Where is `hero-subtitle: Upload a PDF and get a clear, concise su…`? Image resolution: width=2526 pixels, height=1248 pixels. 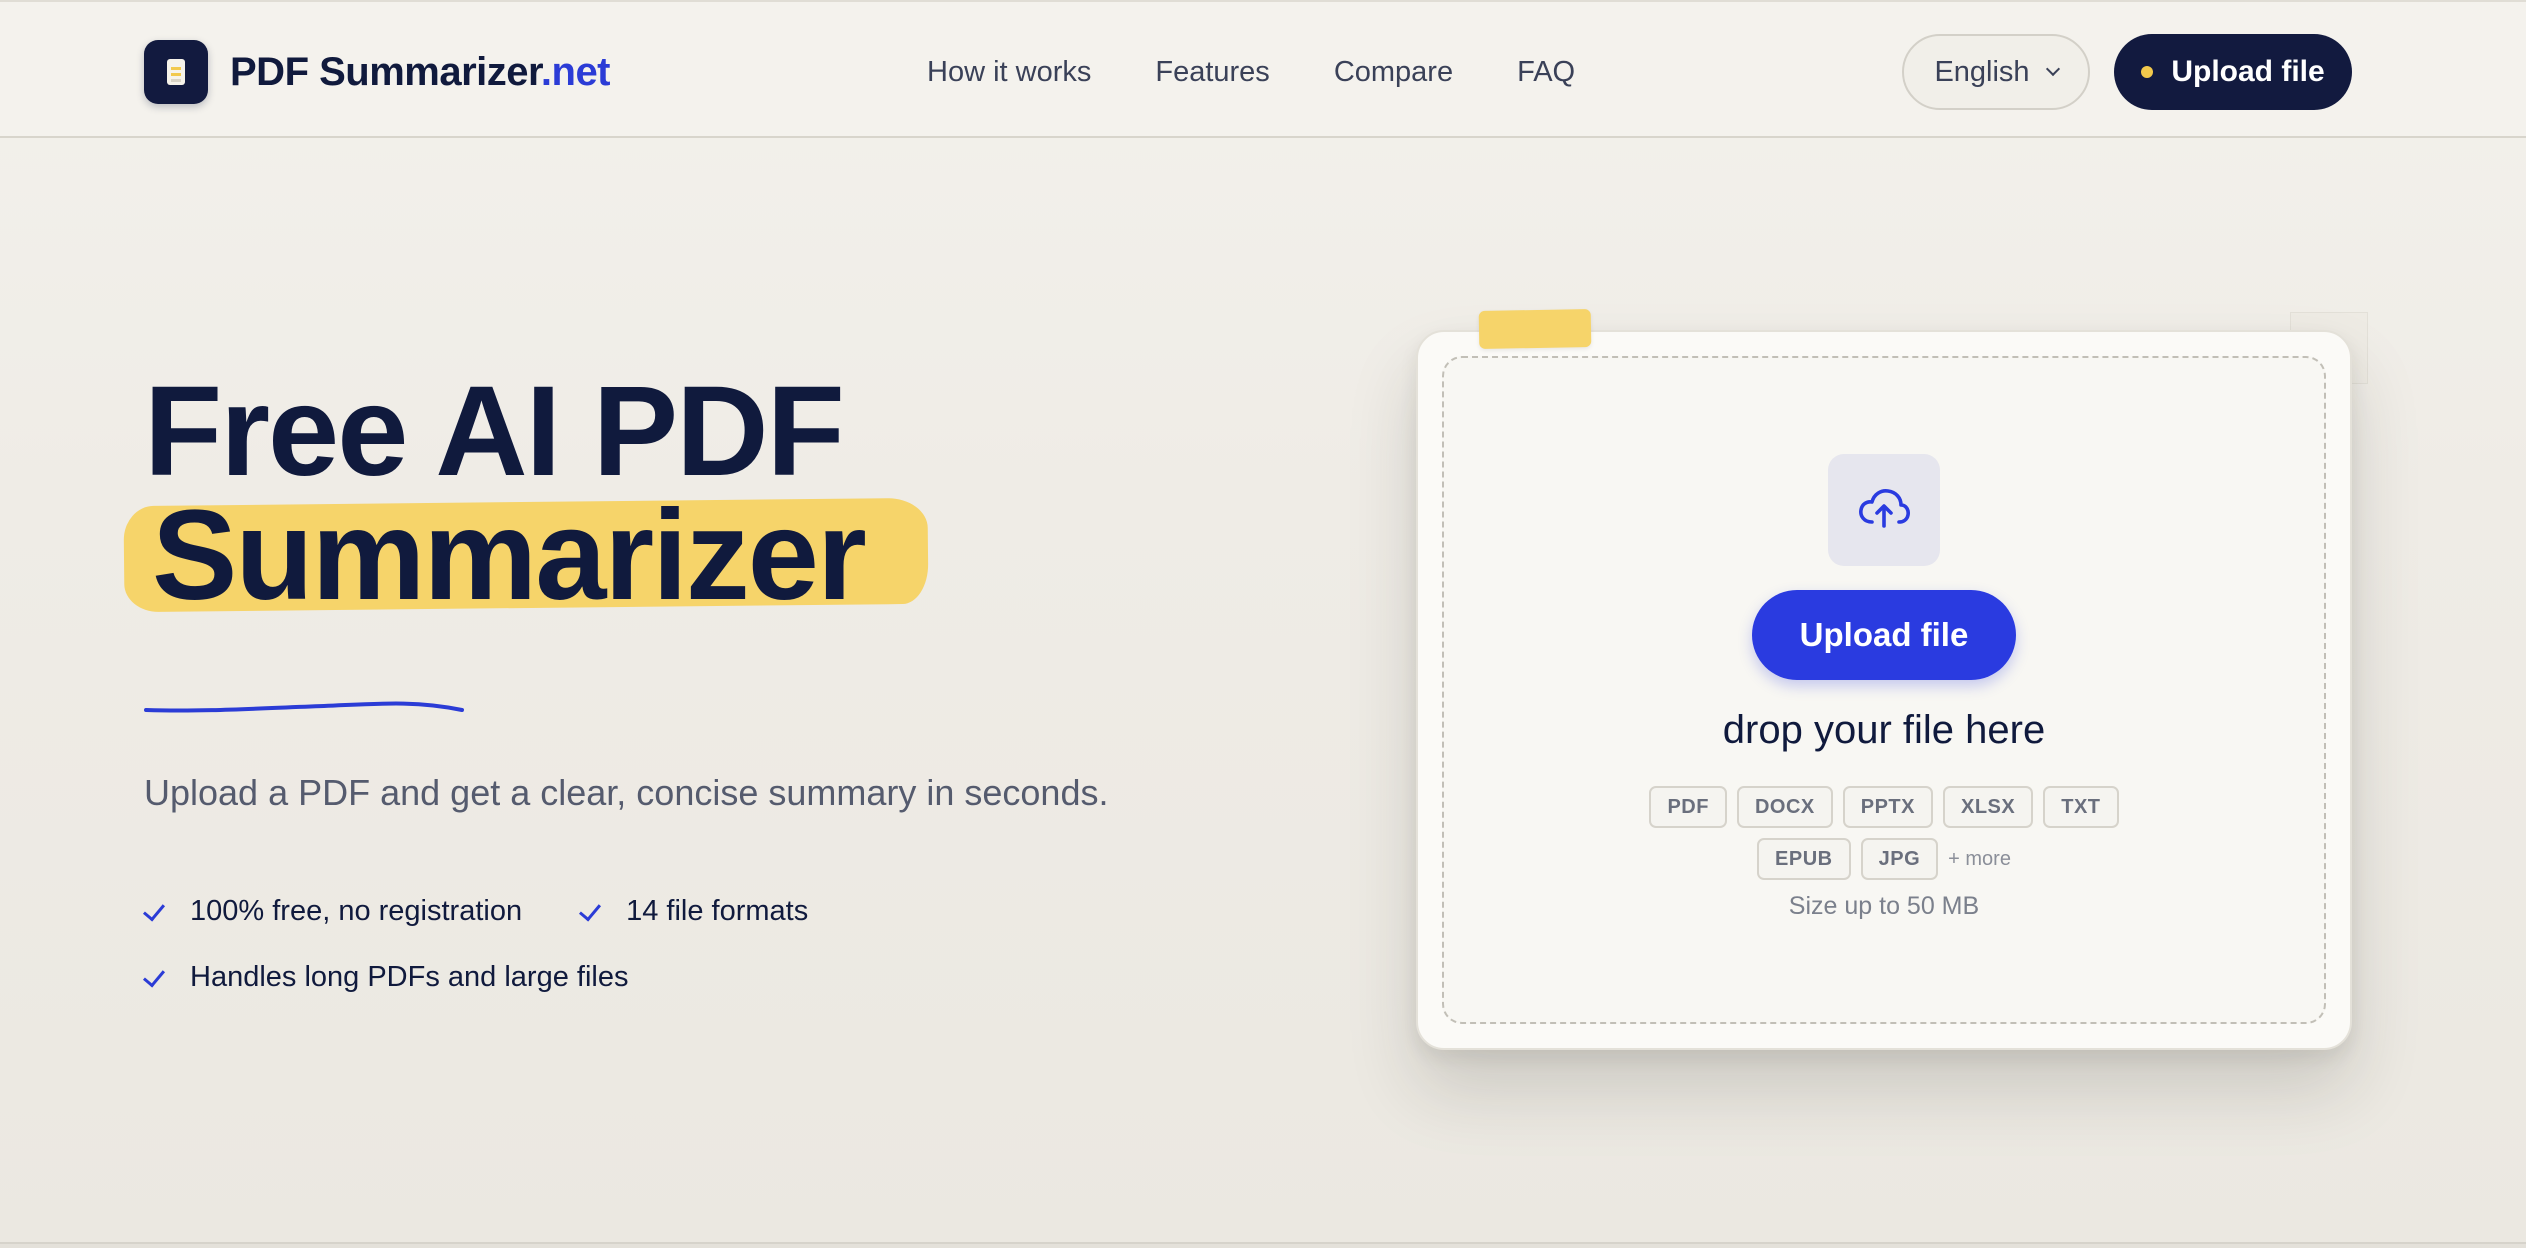
hero-subtitle: Upload a PDF and get a clear, concise su… is located at coordinates (626, 792).